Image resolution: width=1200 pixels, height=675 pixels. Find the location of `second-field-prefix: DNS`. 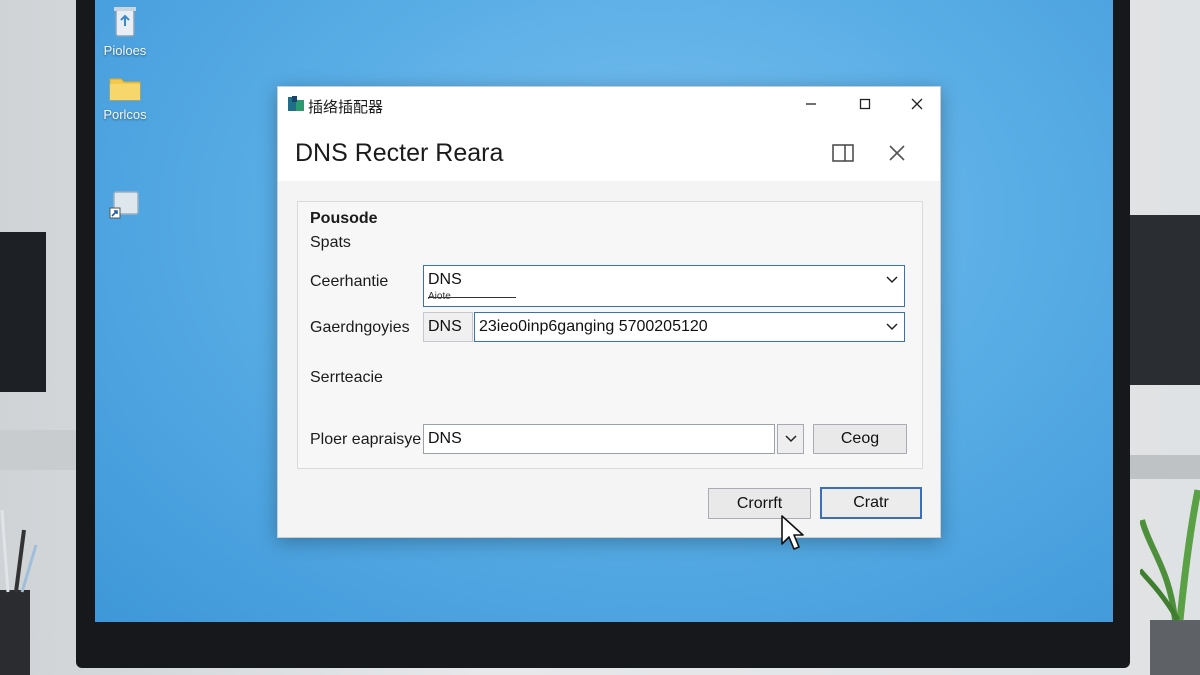

second-field-prefix: DNS is located at coordinates (448, 327).